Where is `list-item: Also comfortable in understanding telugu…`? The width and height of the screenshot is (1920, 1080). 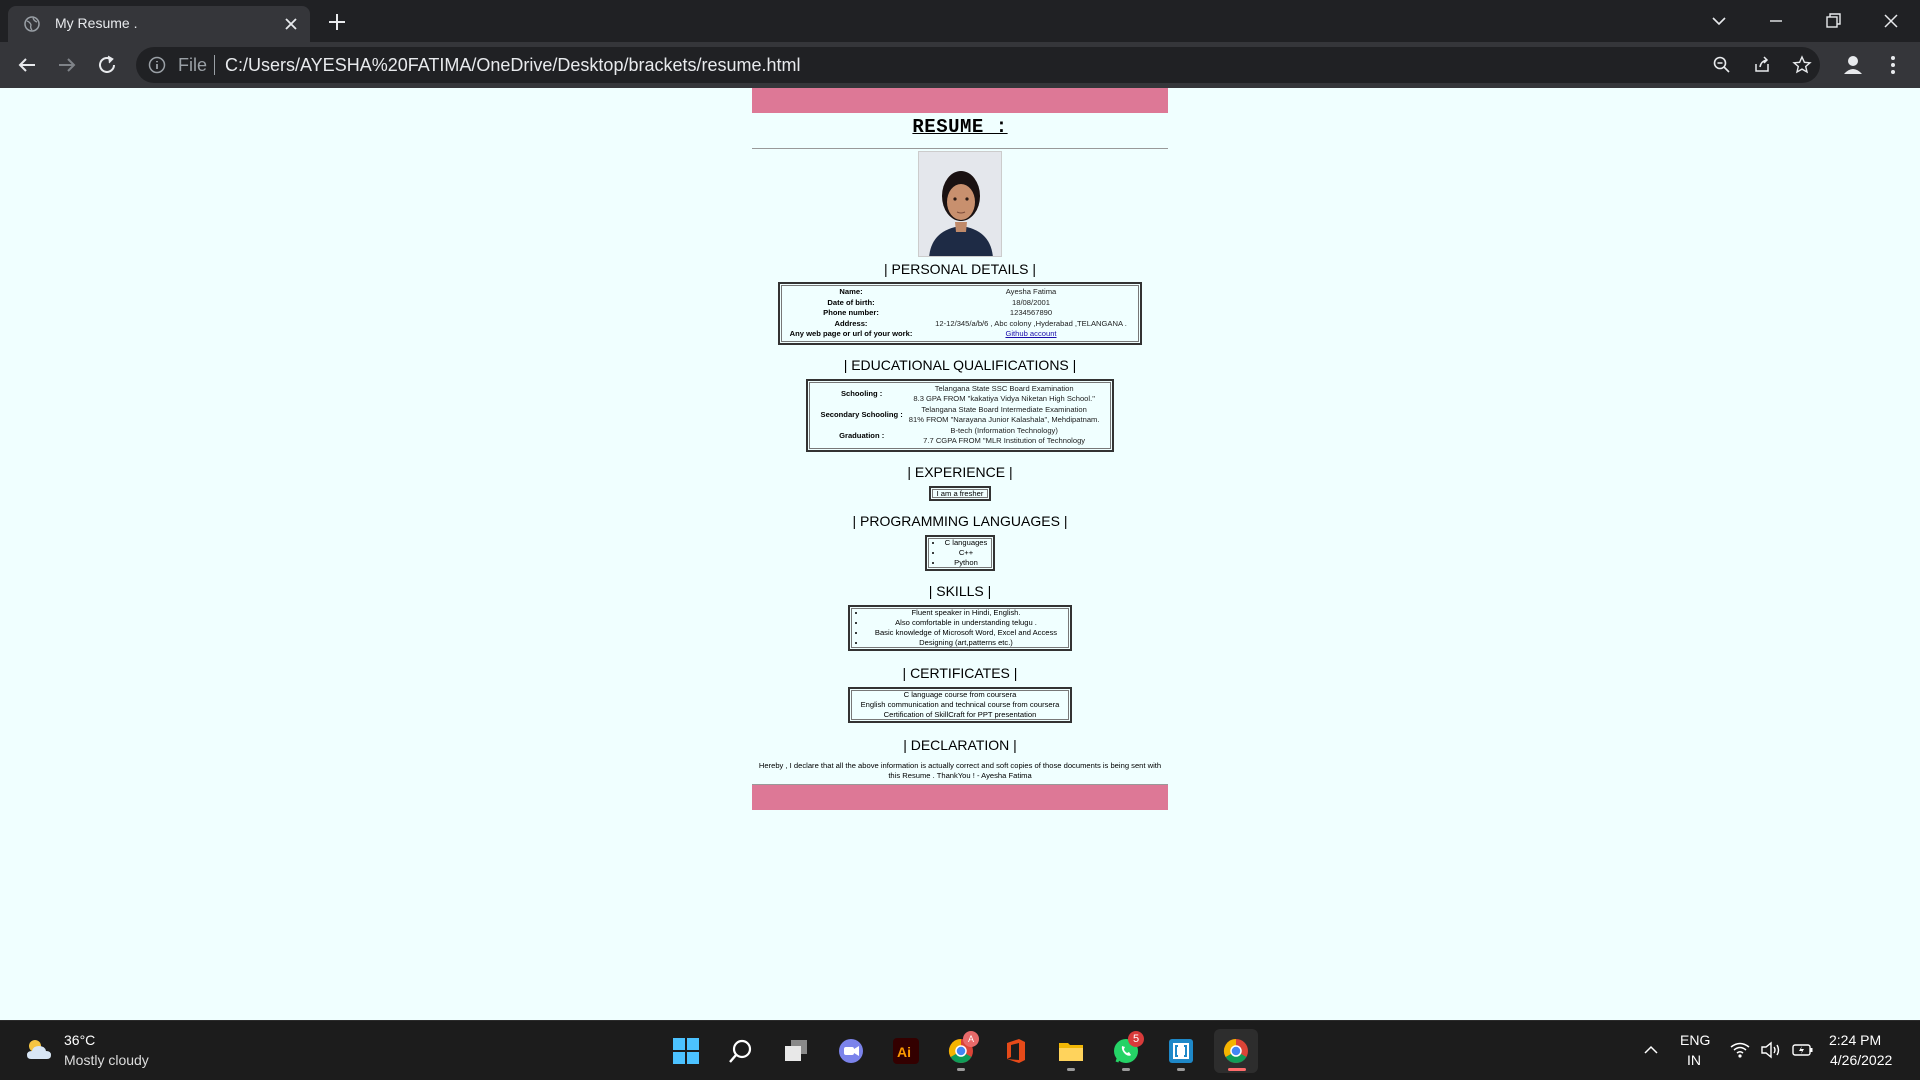 list-item: Also comfortable in understanding telugu… is located at coordinates (966, 623).